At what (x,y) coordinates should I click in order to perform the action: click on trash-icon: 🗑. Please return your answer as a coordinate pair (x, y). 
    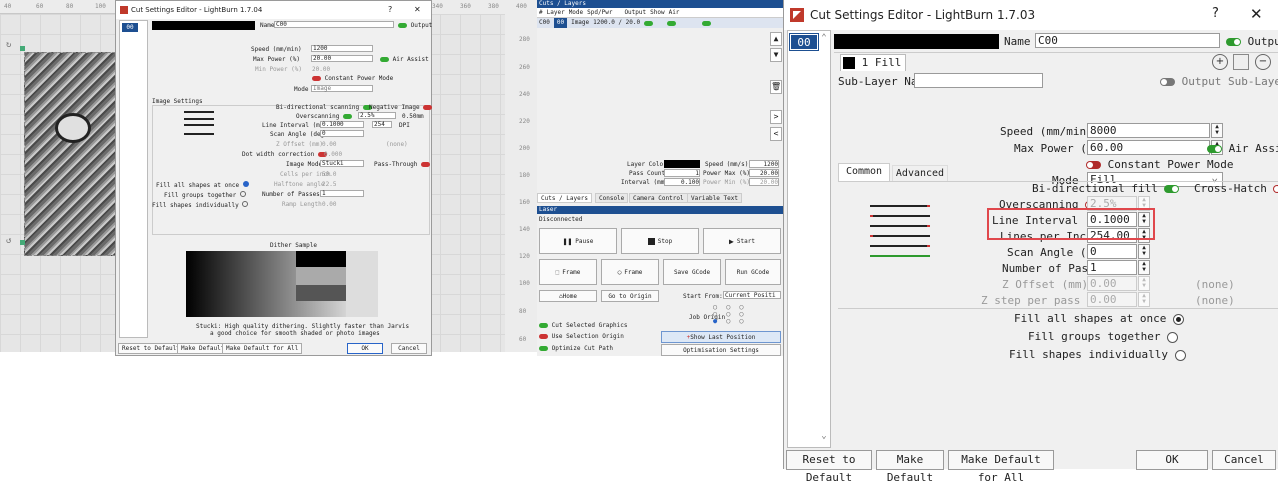
    Looking at the image, I should click on (776, 87).